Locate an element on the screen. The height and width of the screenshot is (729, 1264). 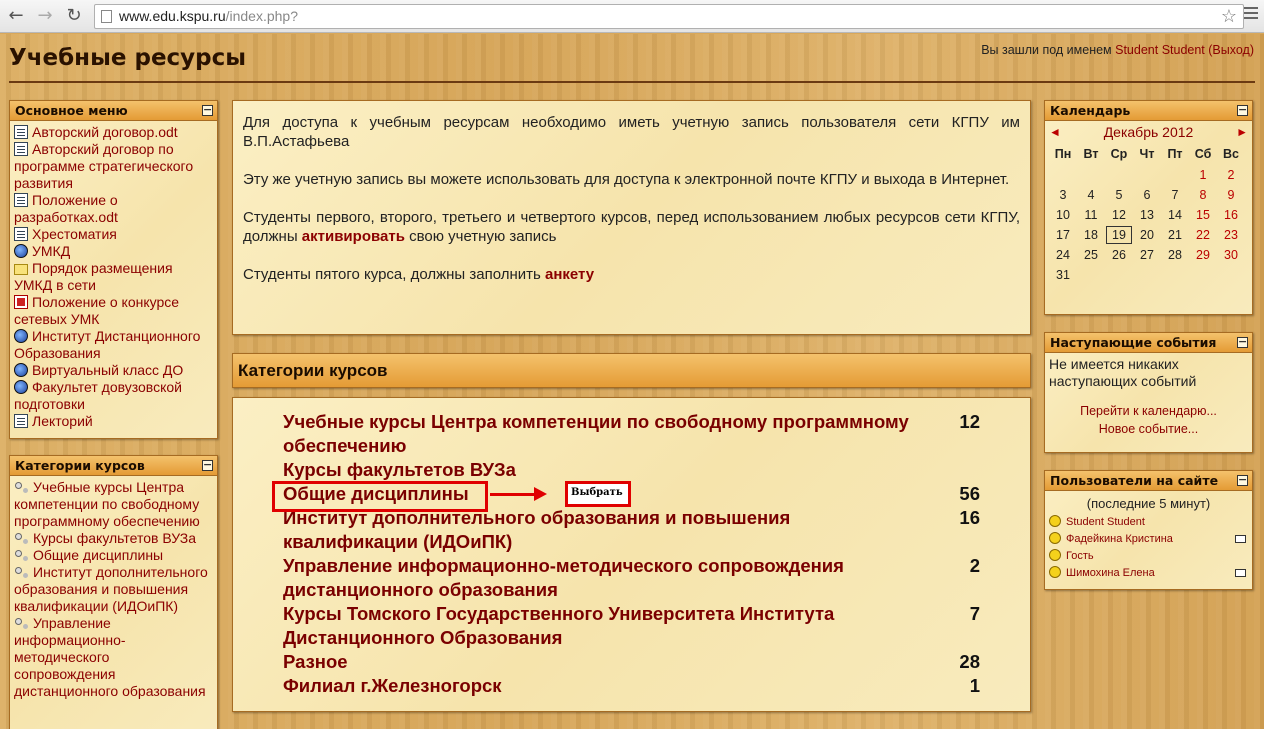
main-menu-item: Положение о конкурсе сетевых УМК is located at coordinates (113, 311).